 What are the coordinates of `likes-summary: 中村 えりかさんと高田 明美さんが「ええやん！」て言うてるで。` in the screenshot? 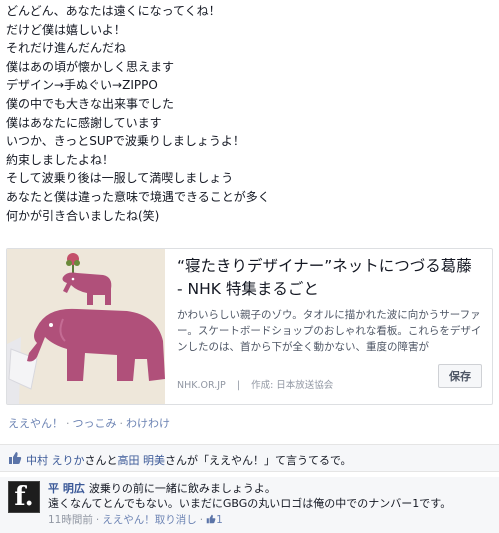 It's located at (249, 458).